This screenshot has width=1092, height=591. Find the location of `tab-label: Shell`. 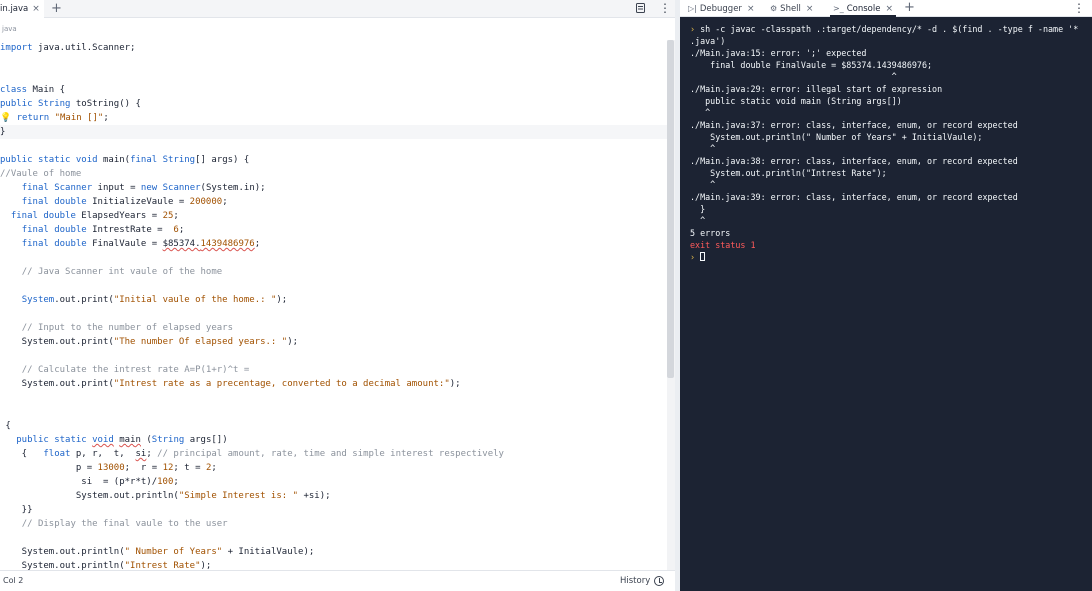

tab-label: Shell is located at coordinates (790, 8).